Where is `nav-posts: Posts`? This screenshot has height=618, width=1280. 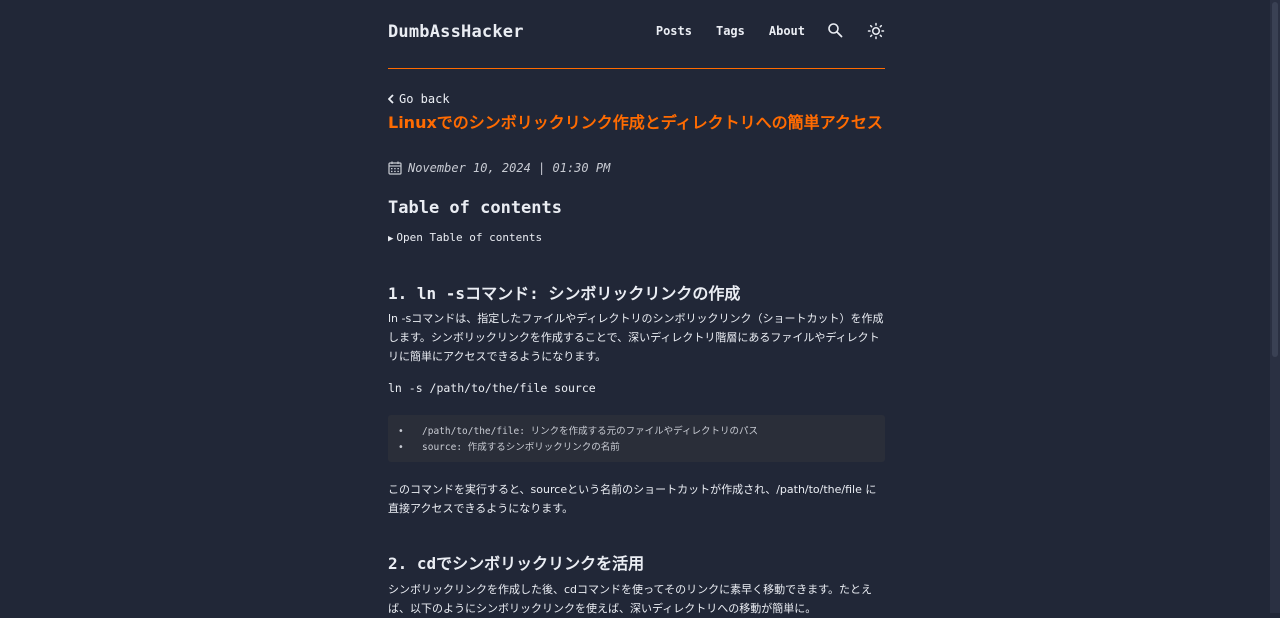
nav-posts: Posts is located at coordinates (674, 31).